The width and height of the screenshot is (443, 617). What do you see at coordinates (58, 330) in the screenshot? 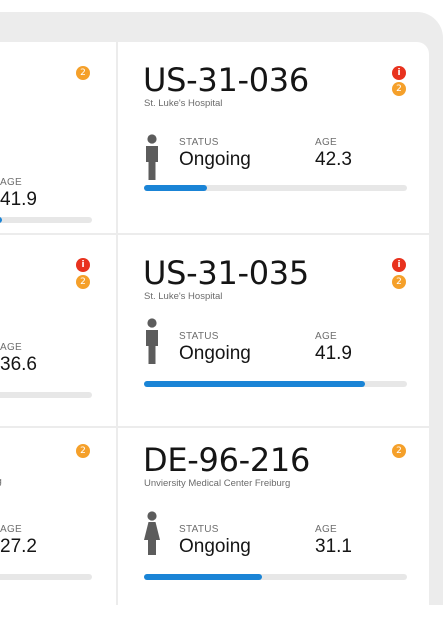
I see `patient-card-left-2: i 2 AGE 36.6` at bounding box center [58, 330].